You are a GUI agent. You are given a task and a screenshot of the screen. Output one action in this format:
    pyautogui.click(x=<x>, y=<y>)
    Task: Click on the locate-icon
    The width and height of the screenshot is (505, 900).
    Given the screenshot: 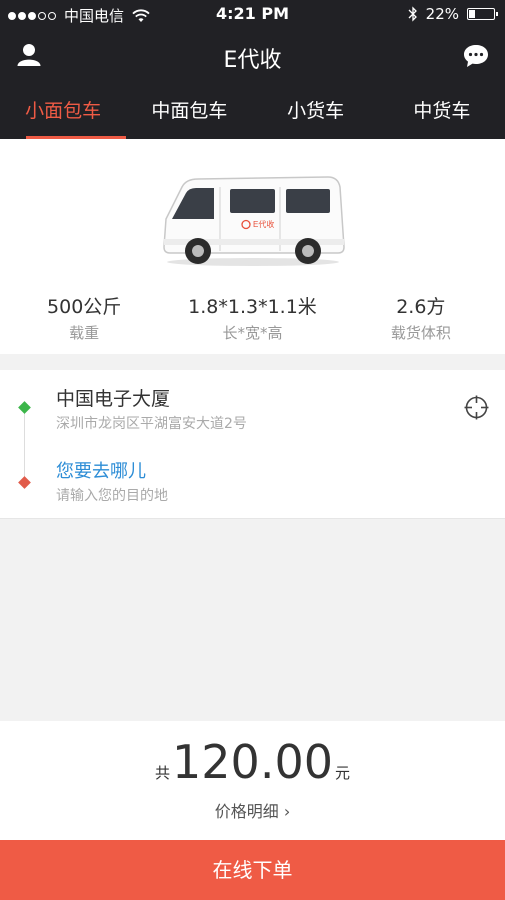 What is the action you would take?
    pyautogui.click(x=476, y=407)
    